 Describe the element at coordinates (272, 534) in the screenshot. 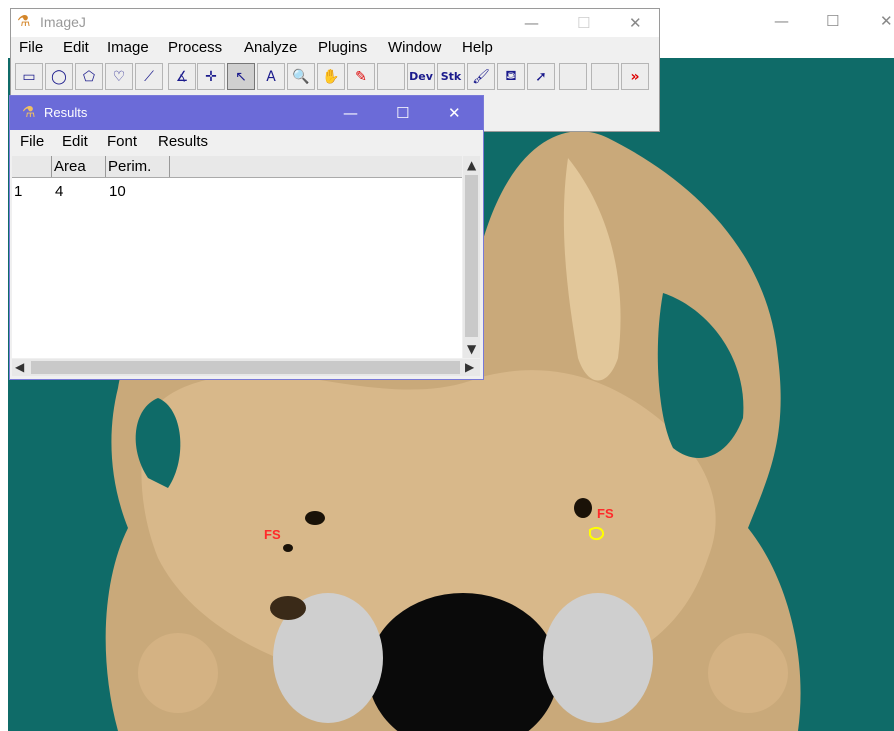

I see `fs-label-left: FS` at that location.